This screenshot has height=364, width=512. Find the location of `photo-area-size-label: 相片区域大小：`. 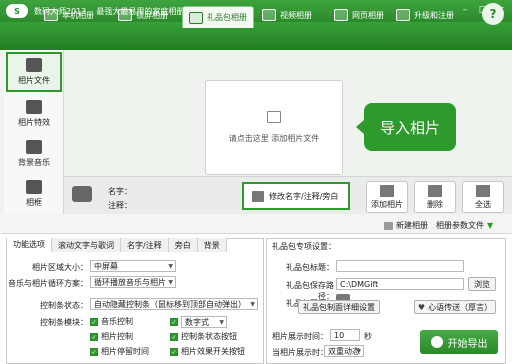

photo-area-size-label: 相片区域大小： is located at coordinates (60, 267).